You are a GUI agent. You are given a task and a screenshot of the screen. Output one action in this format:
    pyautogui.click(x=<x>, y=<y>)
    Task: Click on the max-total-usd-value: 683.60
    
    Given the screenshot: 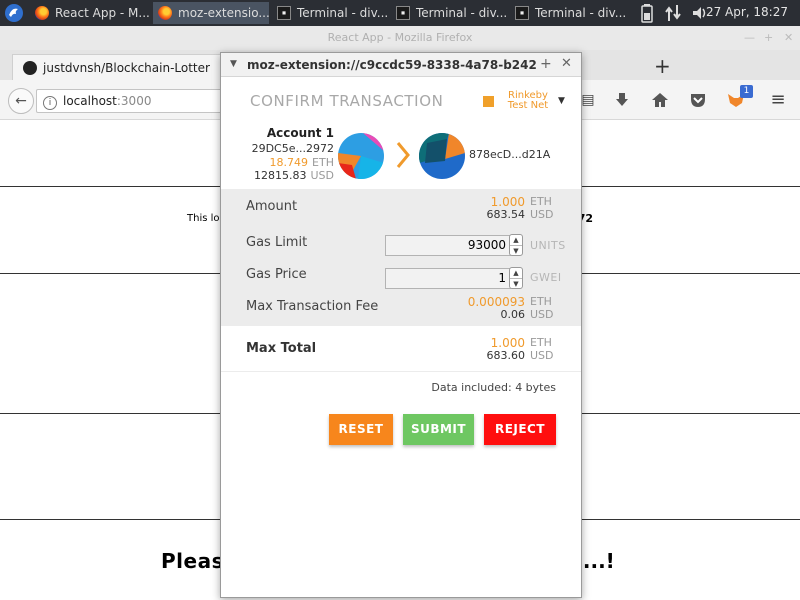 What is the action you would take?
    pyautogui.click(x=506, y=355)
    